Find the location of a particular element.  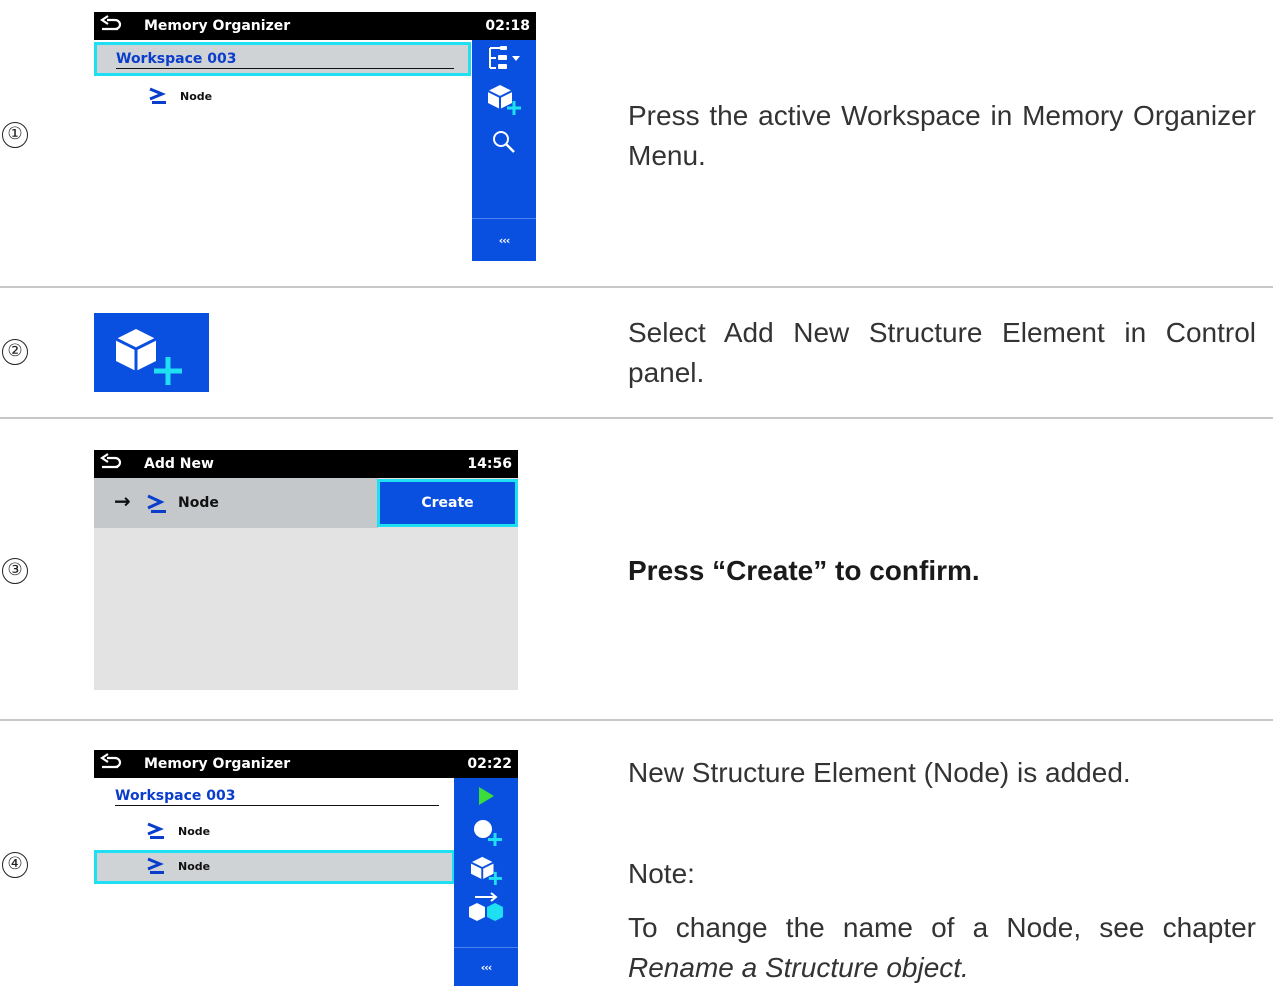

move-structure-icon is located at coordinates (486, 906).